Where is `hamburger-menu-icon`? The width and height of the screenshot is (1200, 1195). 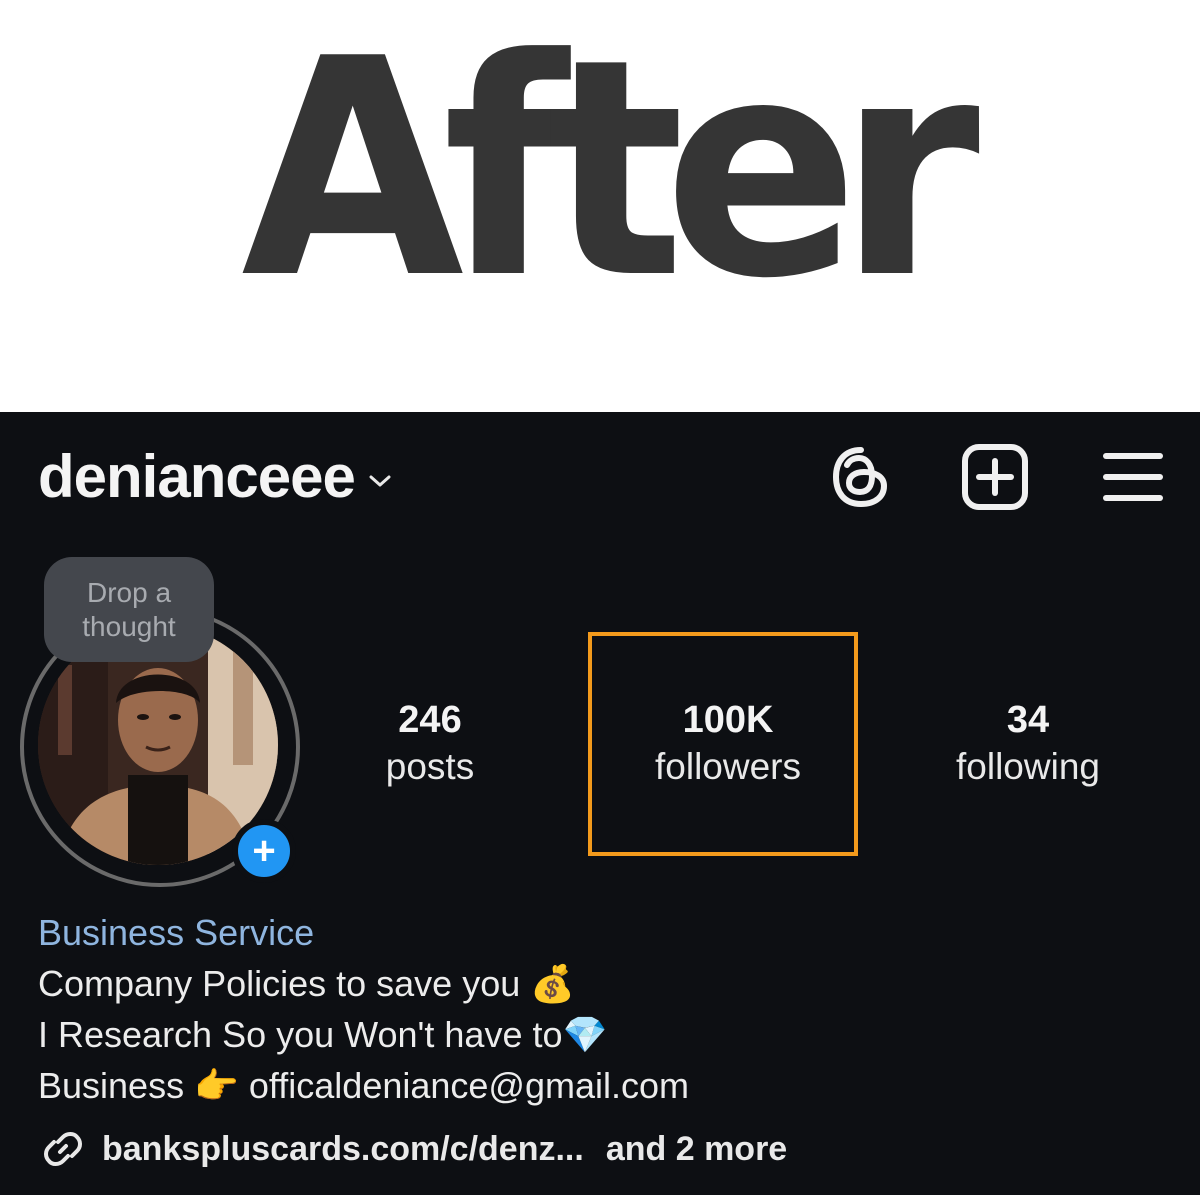 hamburger-menu-icon is located at coordinates (1133, 477).